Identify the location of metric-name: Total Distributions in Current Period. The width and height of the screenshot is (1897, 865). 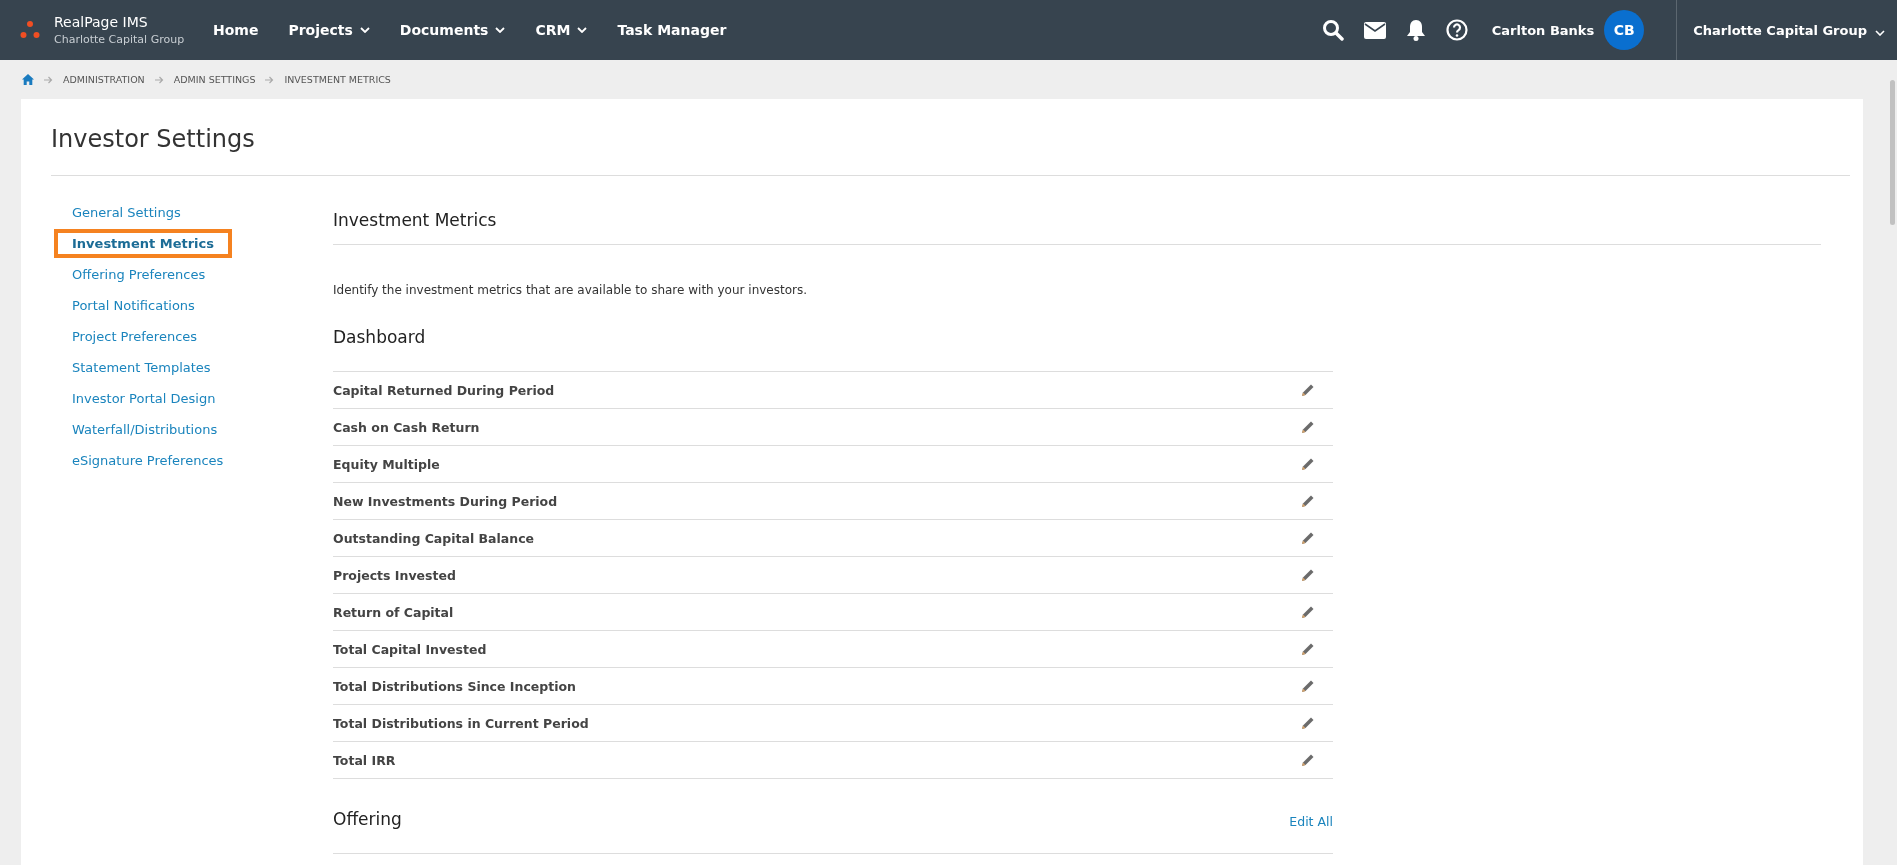
(461, 723).